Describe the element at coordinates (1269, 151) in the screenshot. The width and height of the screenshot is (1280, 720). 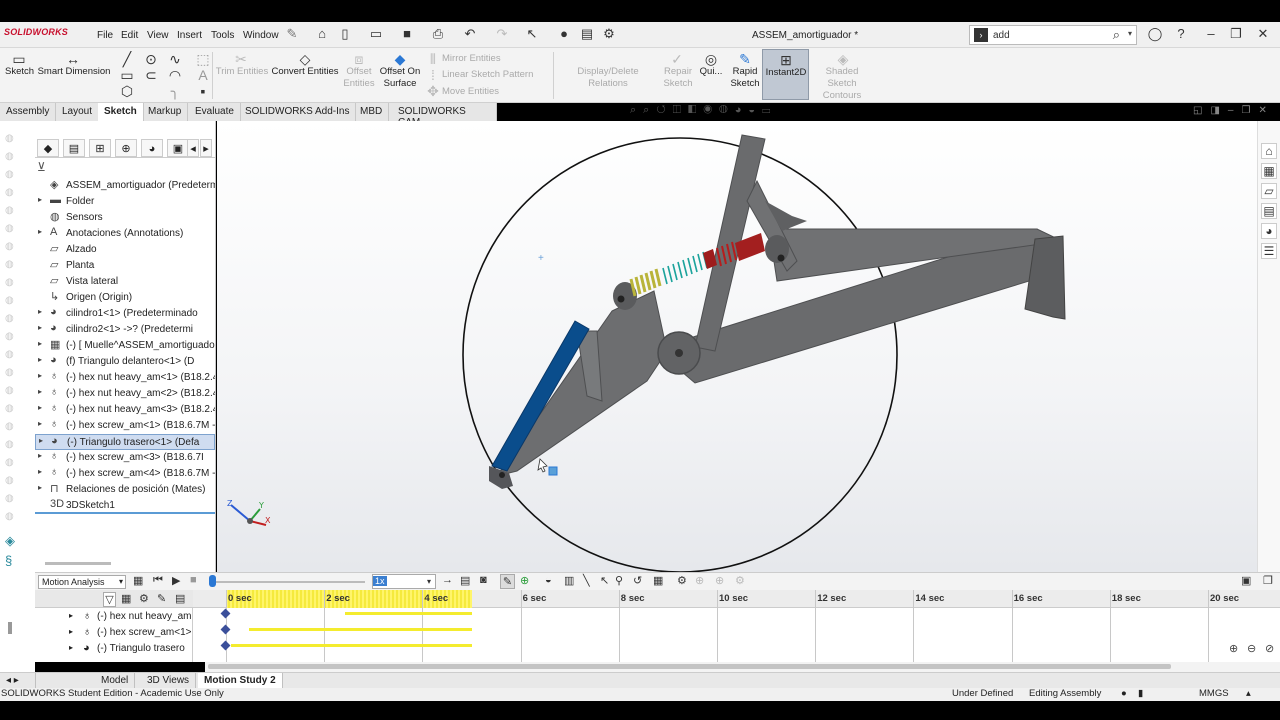
I see `home-icon: ⌂` at that location.